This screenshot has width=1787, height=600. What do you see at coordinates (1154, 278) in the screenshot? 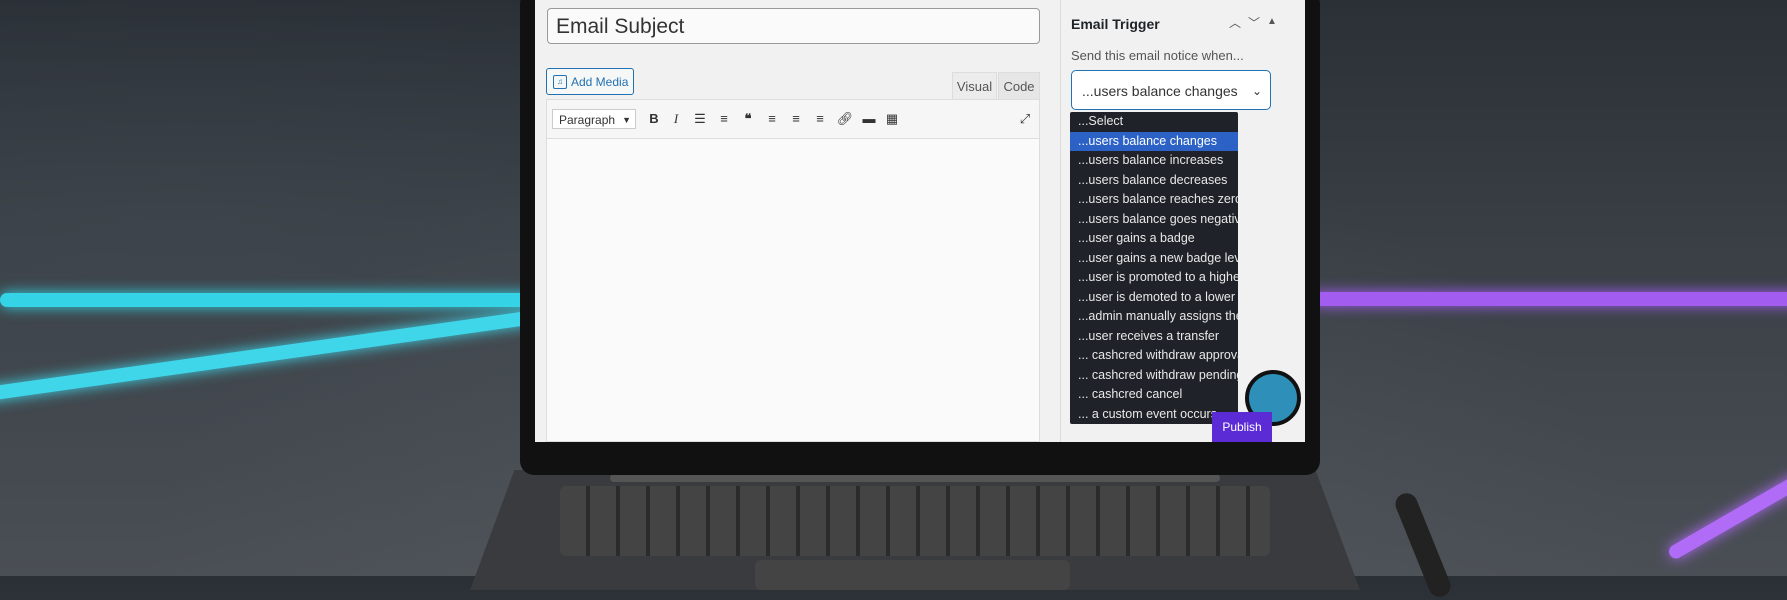
I see `dropdown-option: ...user is promoted to a higher rank` at bounding box center [1154, 278].